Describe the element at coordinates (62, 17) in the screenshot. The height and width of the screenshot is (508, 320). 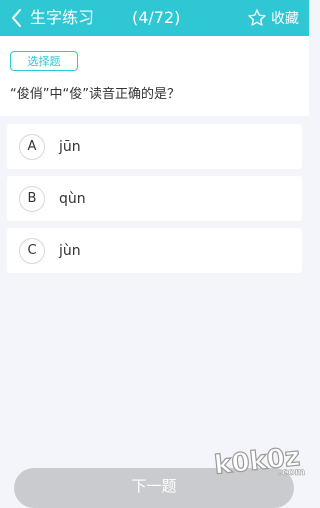
I see `page-title: 生字练习` at that location.